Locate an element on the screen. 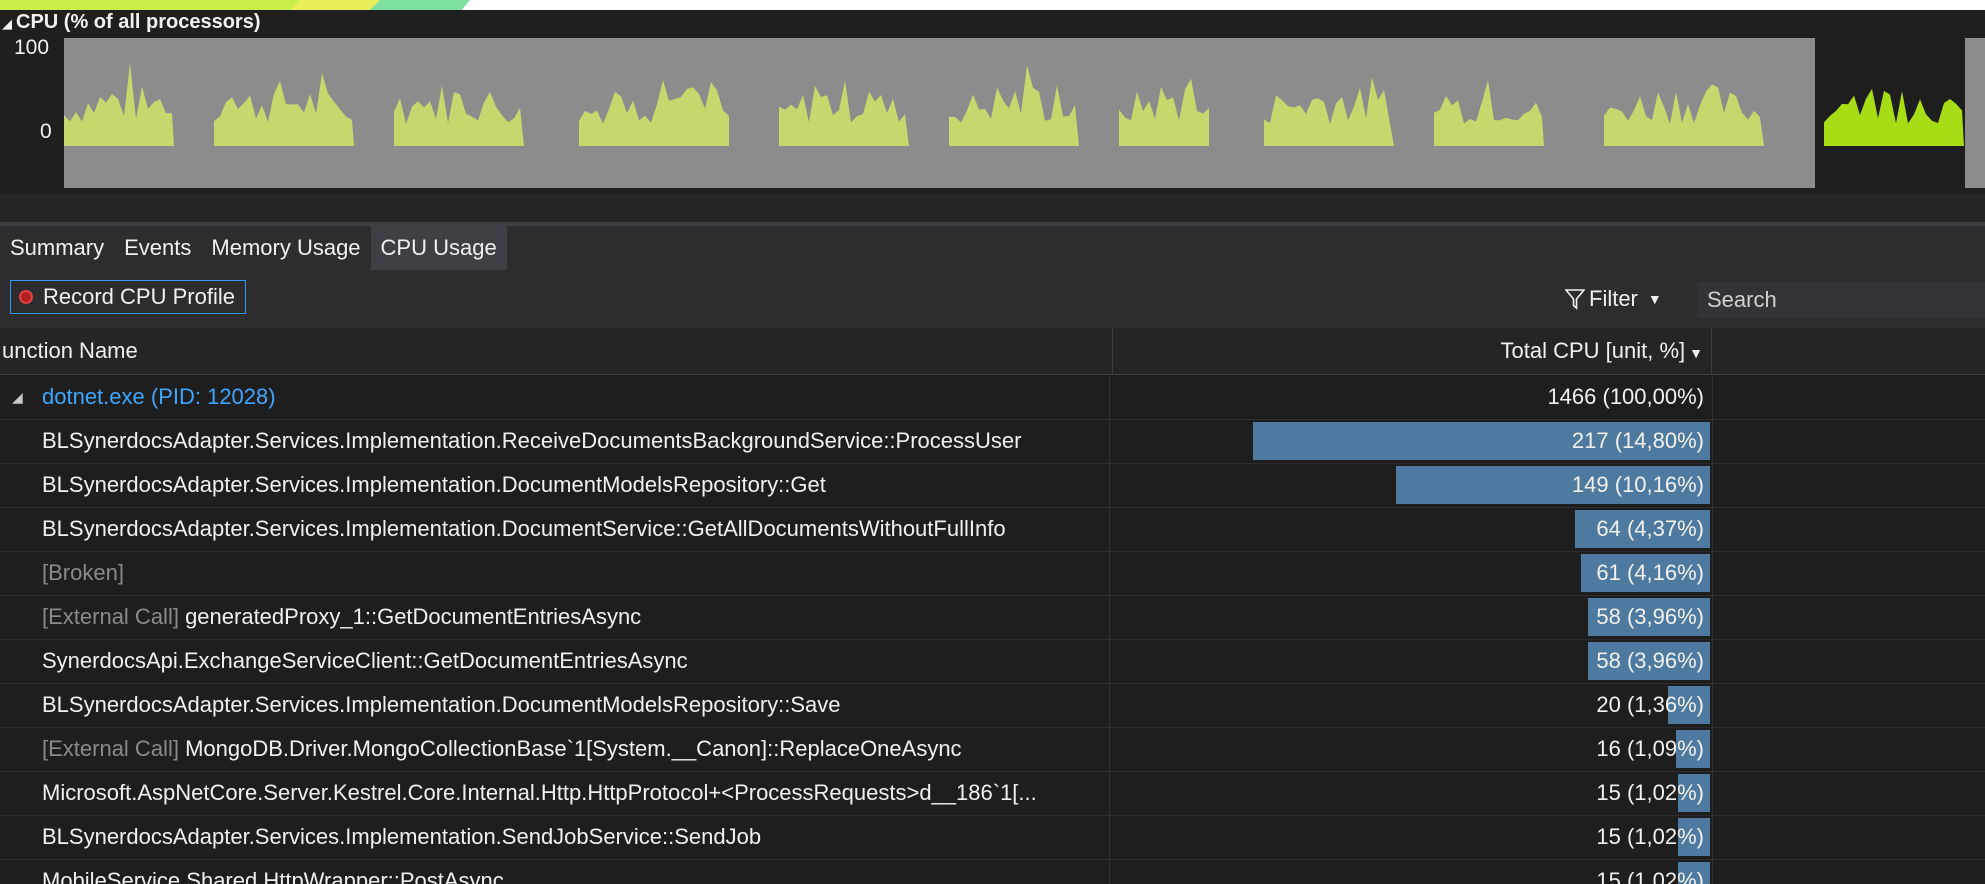  total-cpu-cell: 16 (1,09%) is located at coordinates (1412, 749).